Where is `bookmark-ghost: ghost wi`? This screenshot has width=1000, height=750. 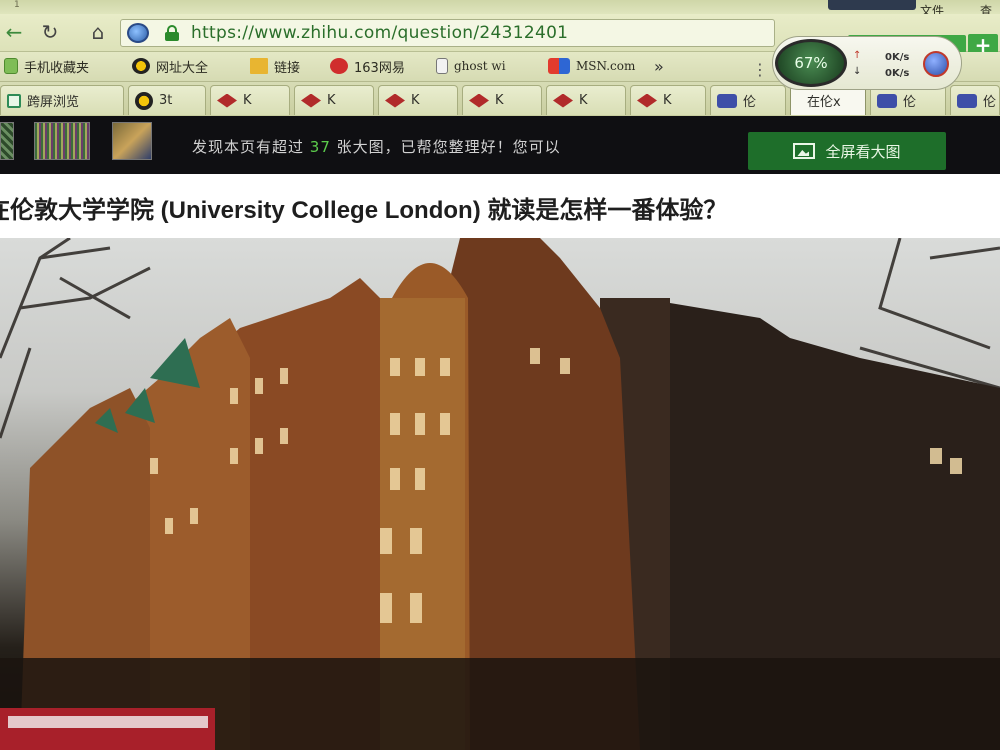 bookmark-ghost: ghost wi is located at coordinates (471, 66).